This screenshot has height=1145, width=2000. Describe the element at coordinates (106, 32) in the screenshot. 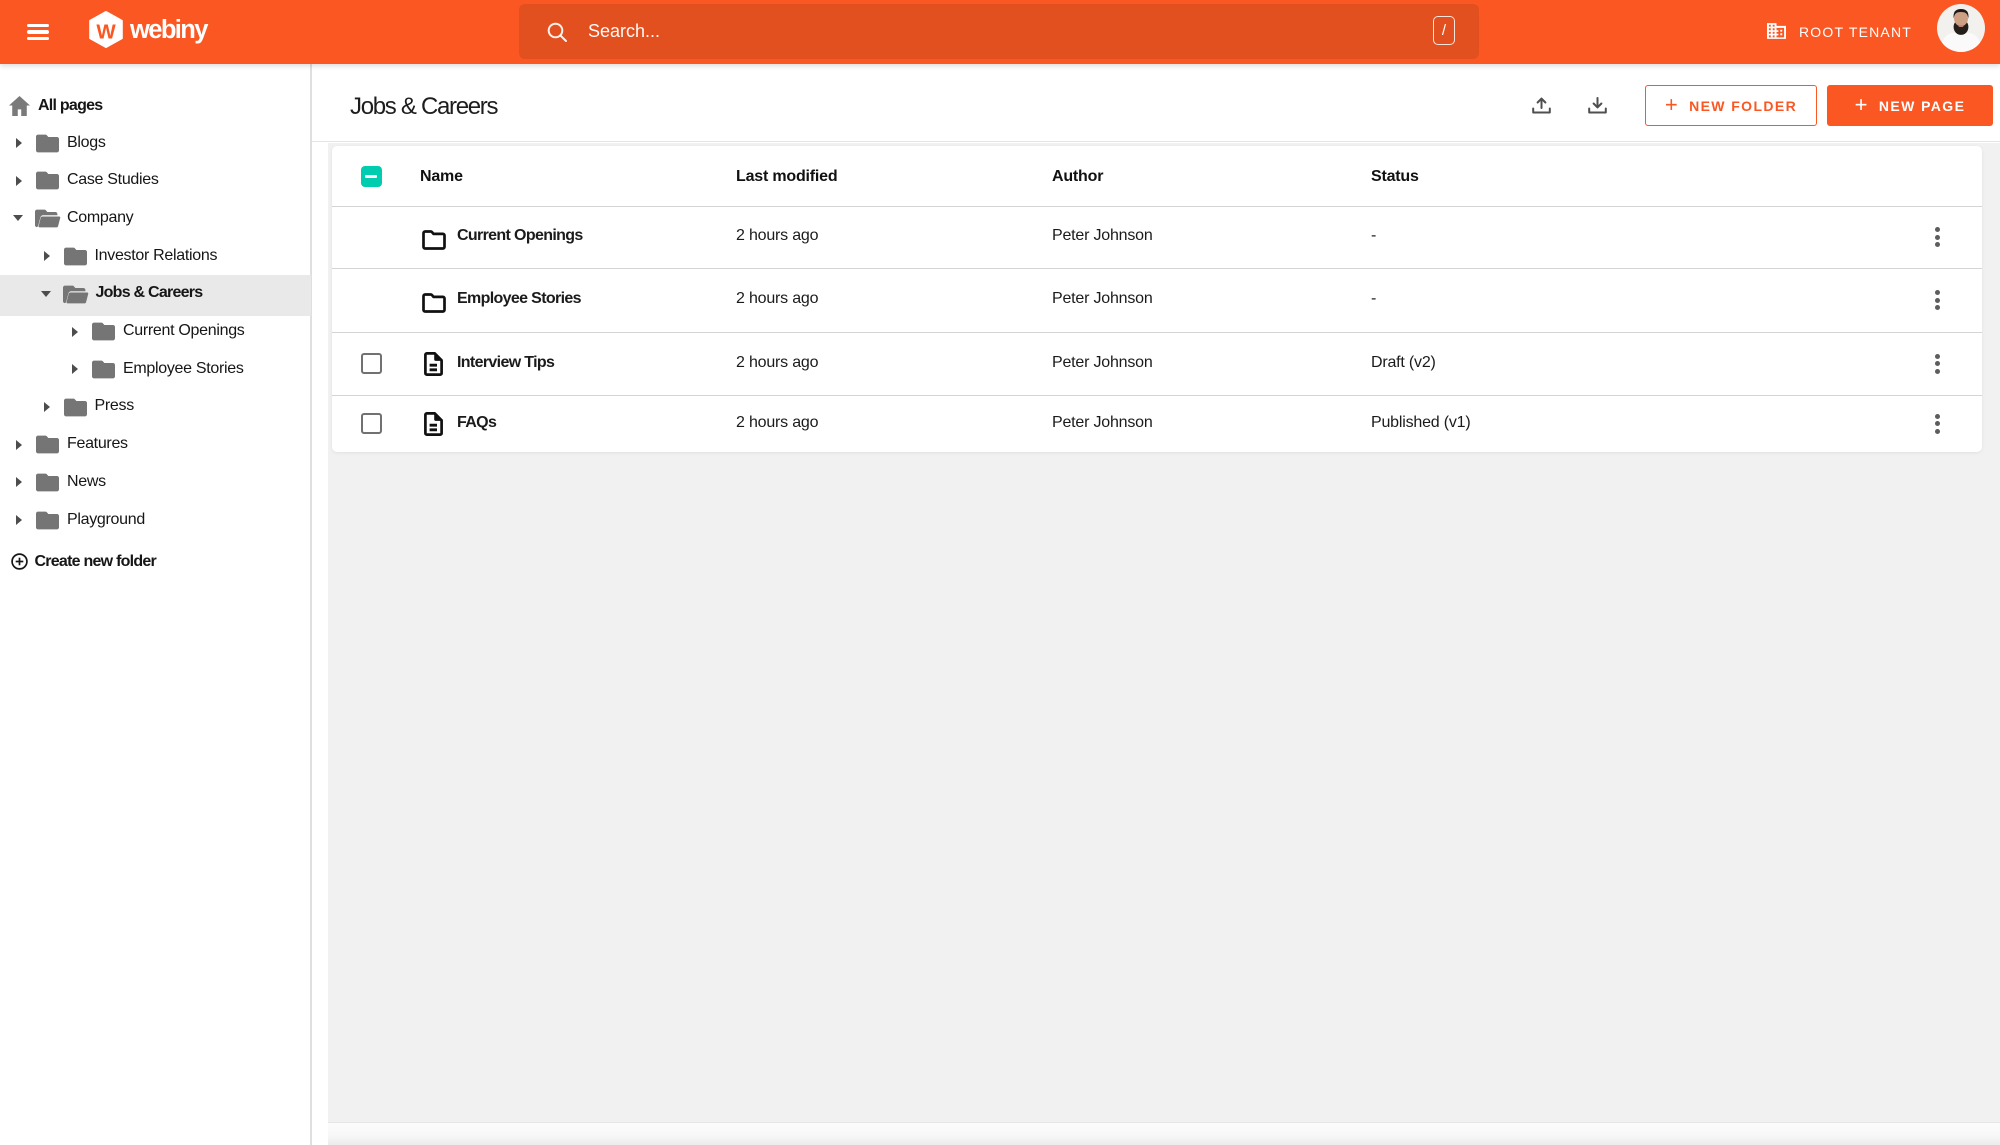

I see `svg-text: W` at that location.